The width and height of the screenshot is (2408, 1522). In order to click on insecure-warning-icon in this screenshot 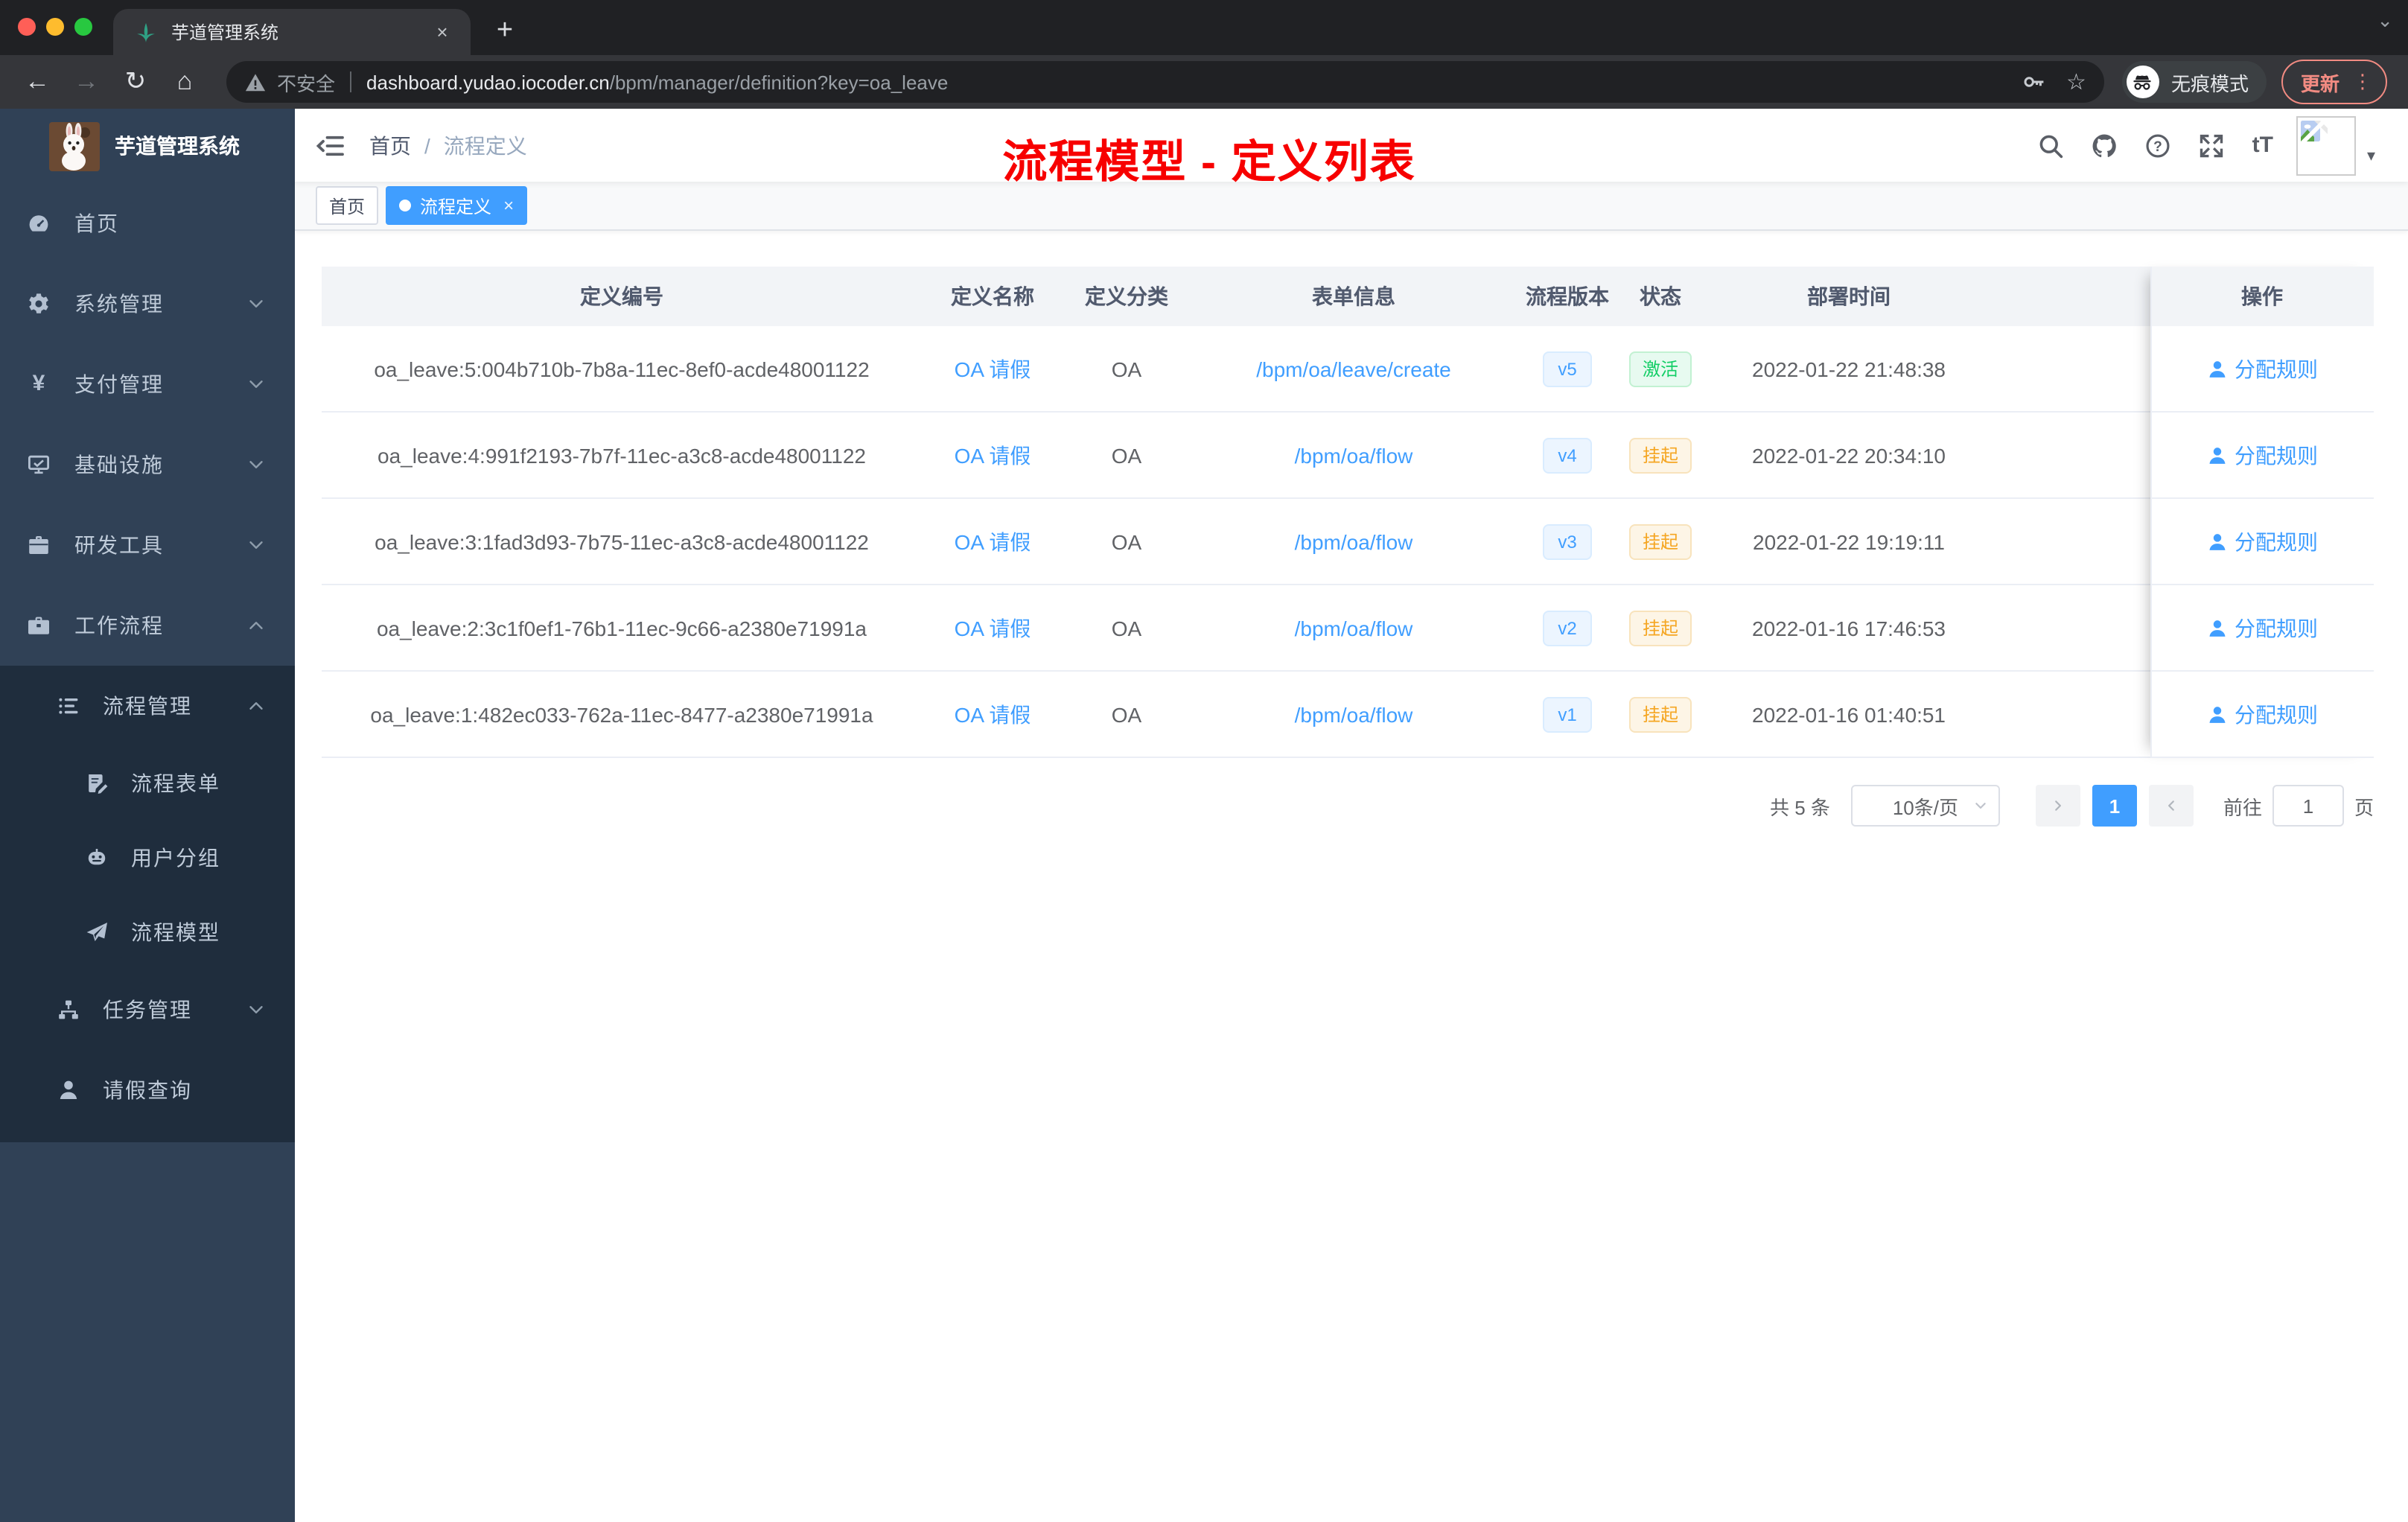, I will do `click(255, 82)`.